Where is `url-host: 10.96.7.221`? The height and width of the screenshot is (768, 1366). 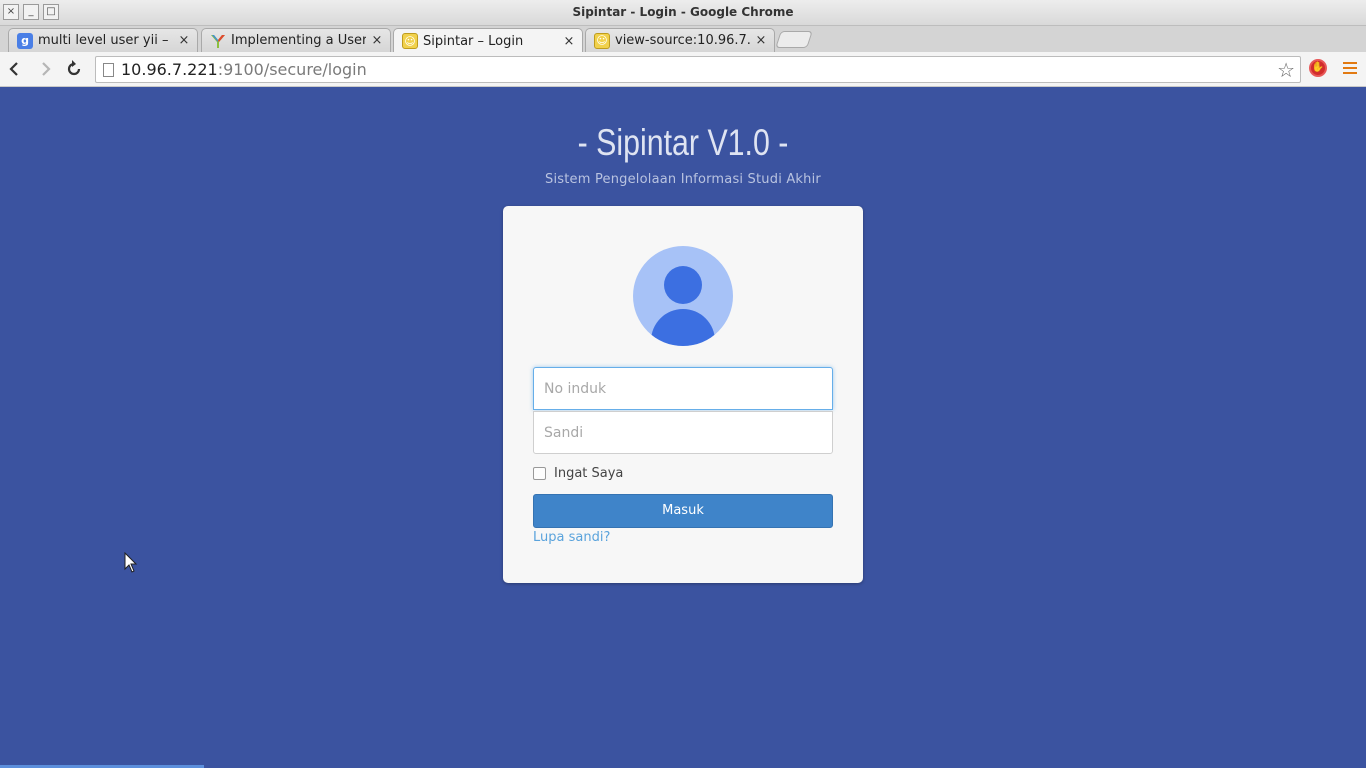 url-host: 10.96.7.221 is located at coordinates (169, 69).